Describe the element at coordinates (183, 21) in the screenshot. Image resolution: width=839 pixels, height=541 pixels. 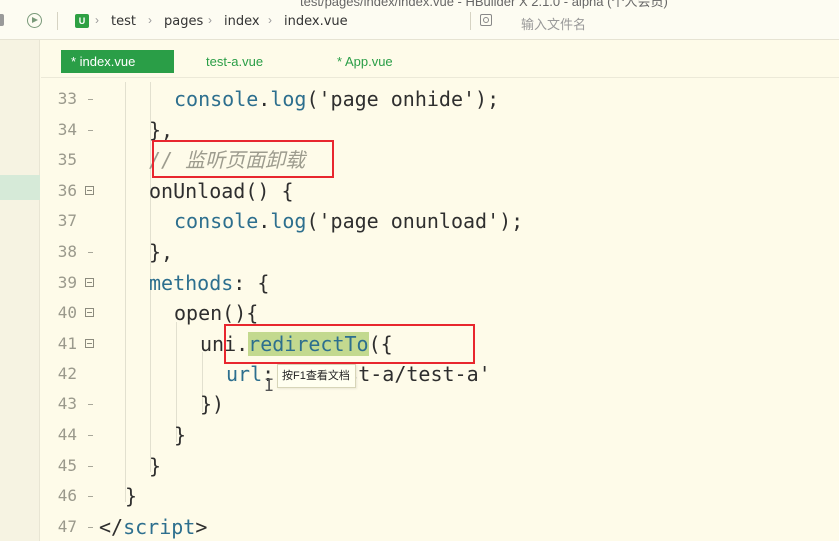
I see `breadcrumb-item-pages: pages` at that location.